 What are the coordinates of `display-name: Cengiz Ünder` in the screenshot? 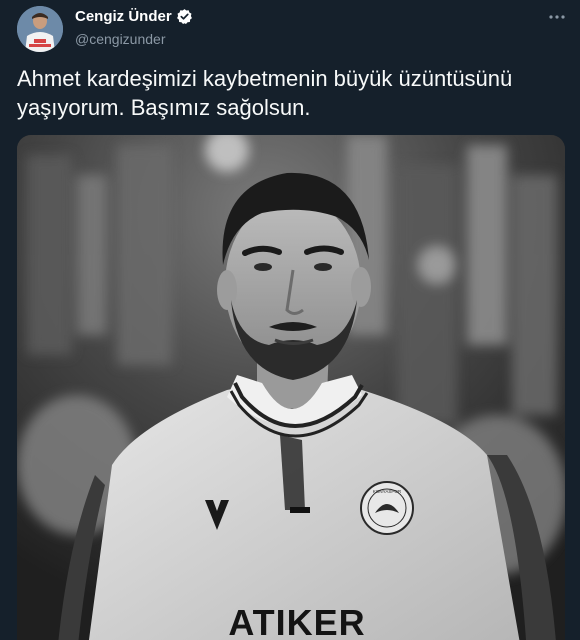 It's located at (123, 16).